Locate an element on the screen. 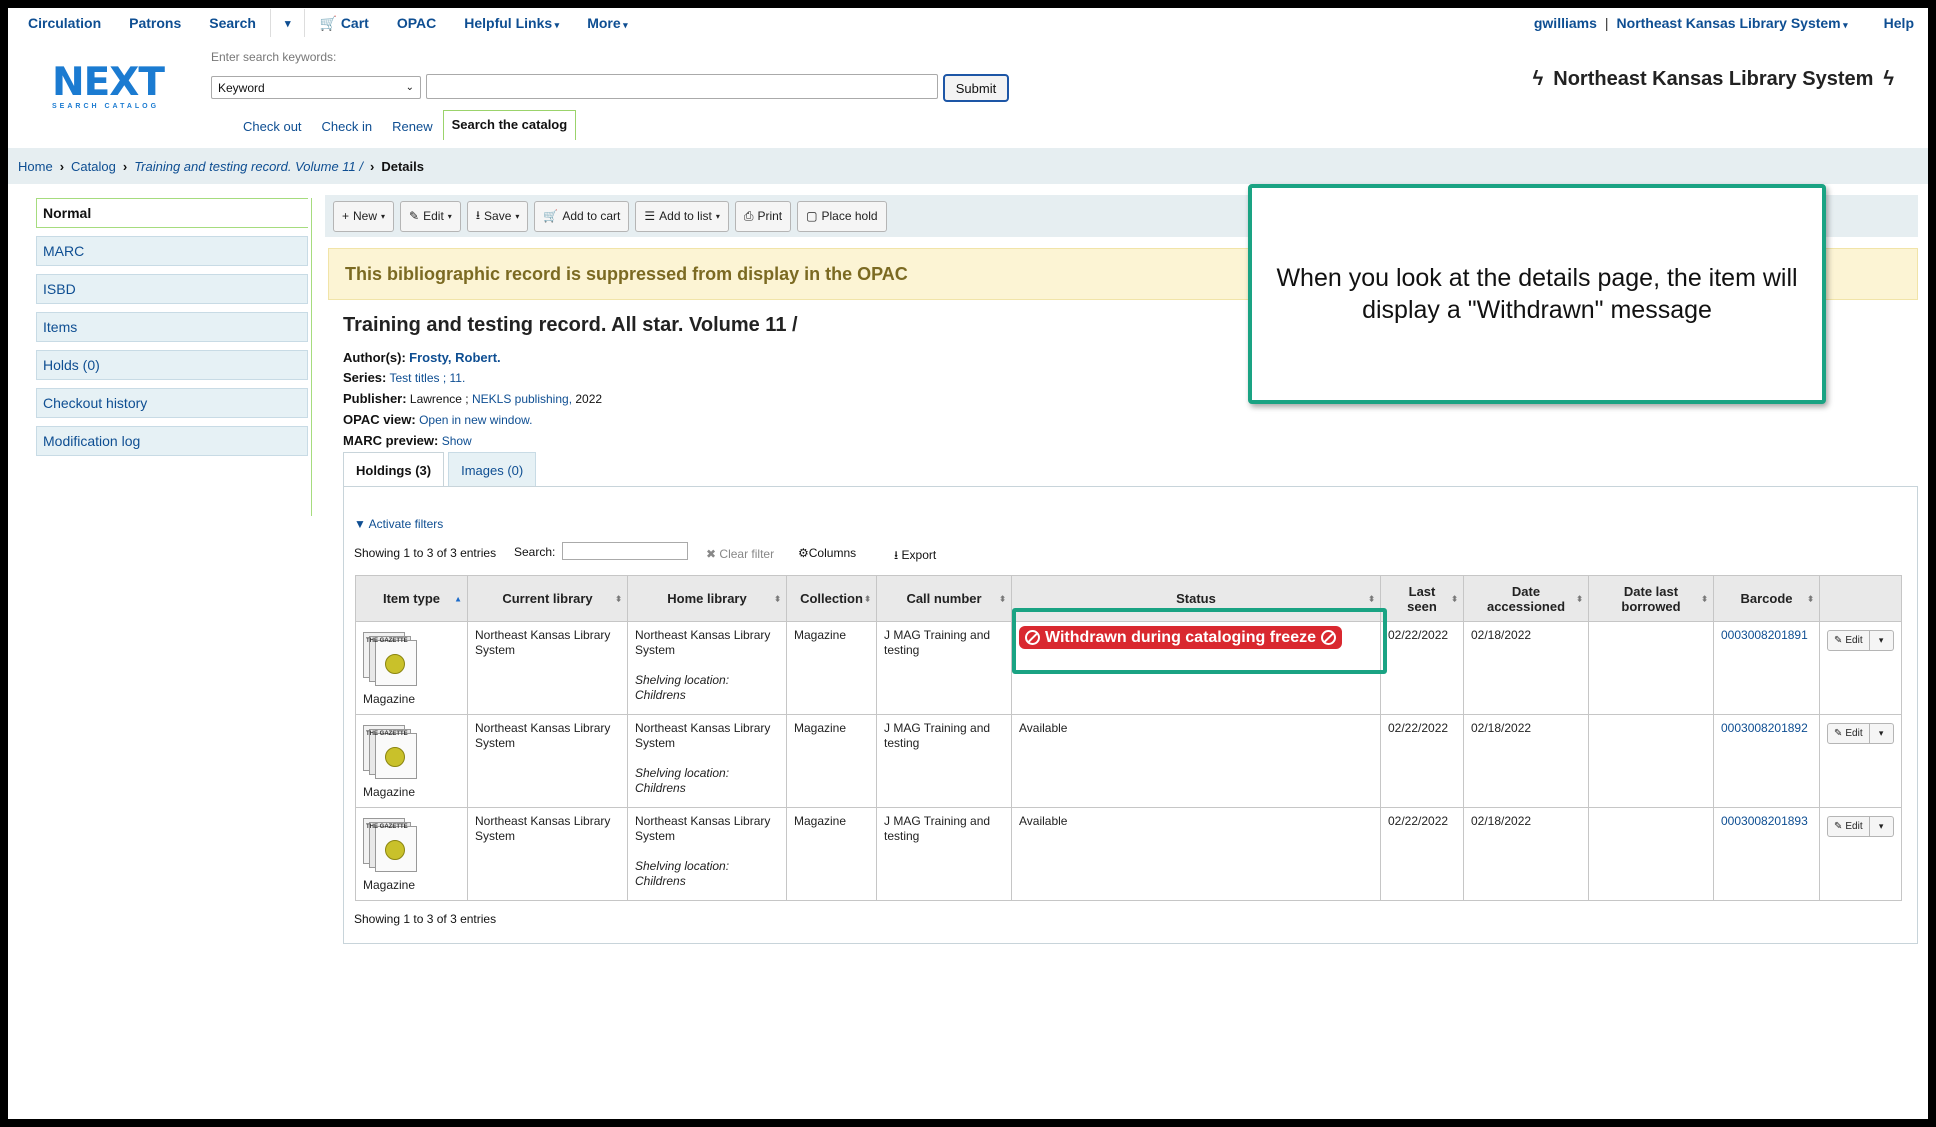 The height and width of the screenshot is (1127, 1936). help-link: Help is located at coordinates (1899, 23).